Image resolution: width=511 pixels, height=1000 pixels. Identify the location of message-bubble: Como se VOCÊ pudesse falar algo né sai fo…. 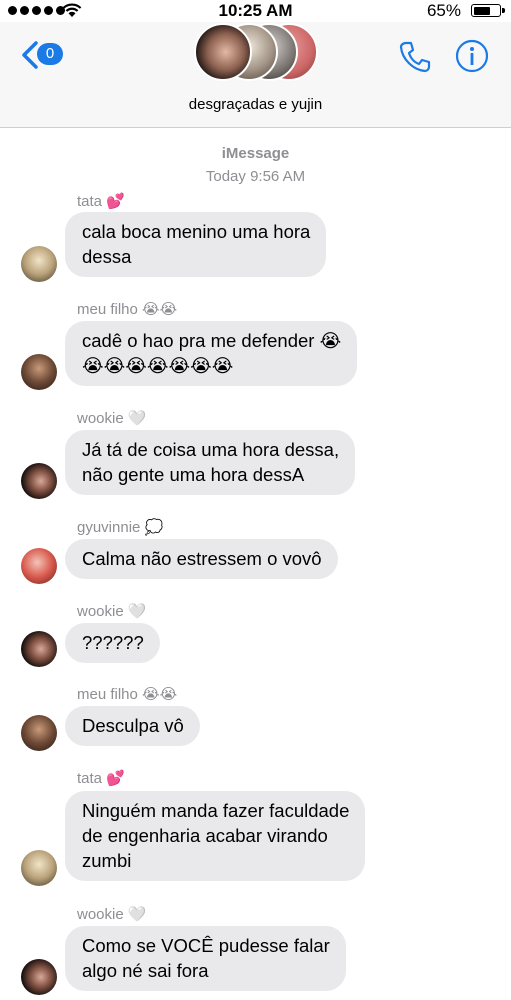
(205, 958).